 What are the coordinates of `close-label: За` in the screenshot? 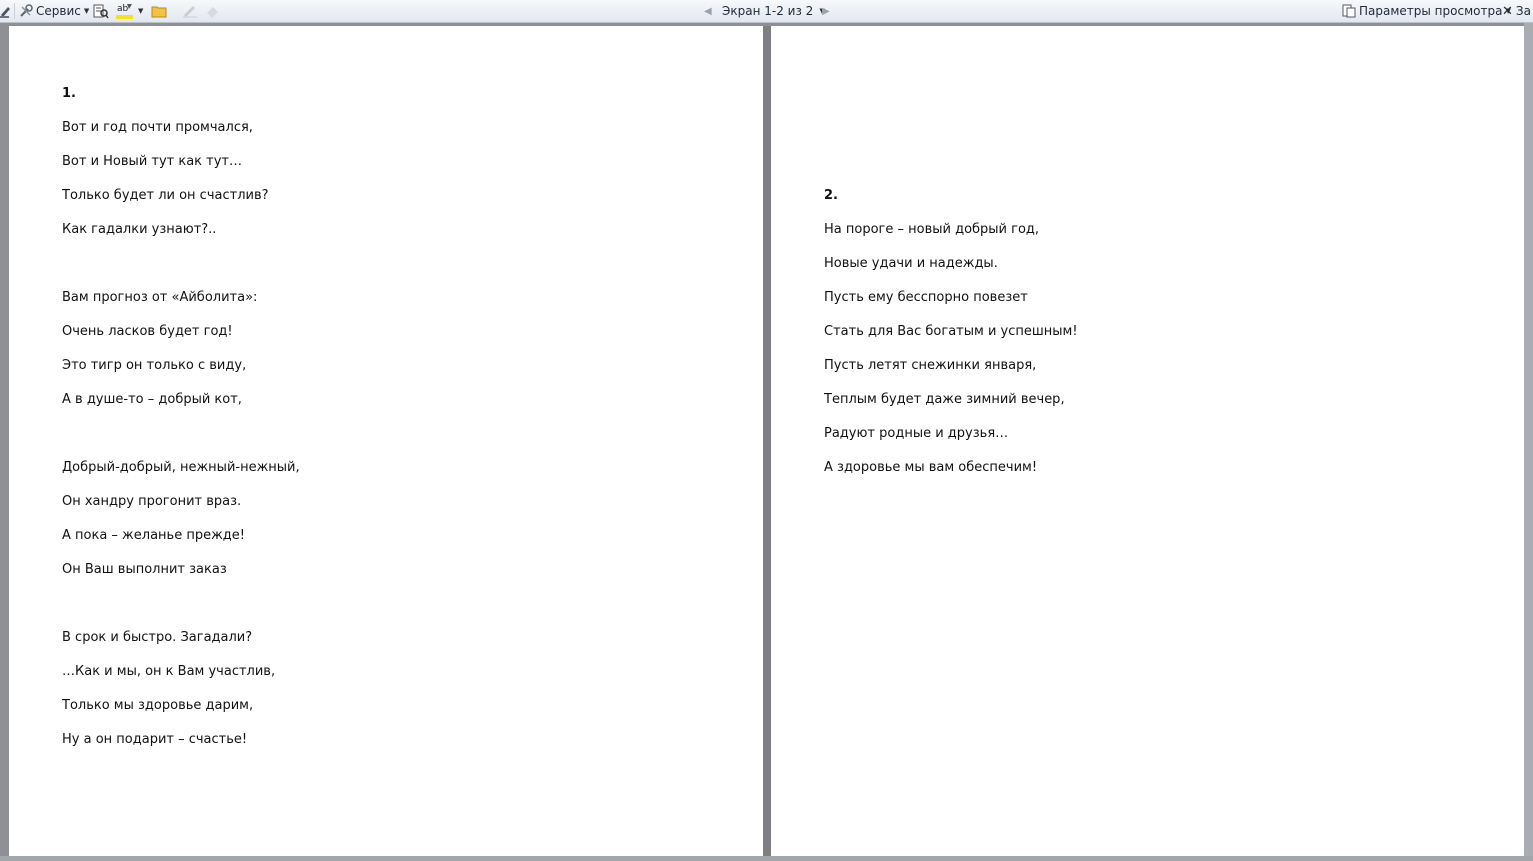 It's located at (1523, 11).